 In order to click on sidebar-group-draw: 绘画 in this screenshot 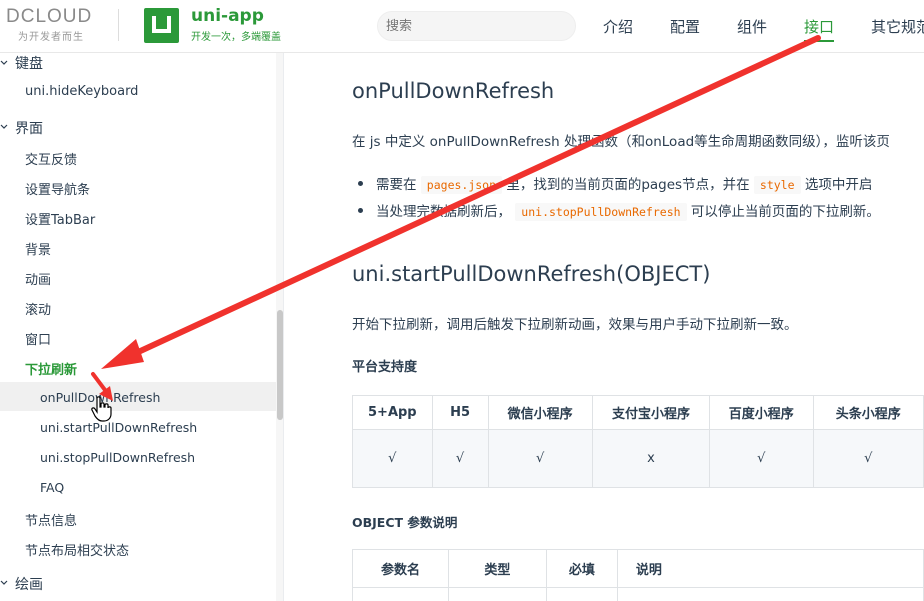, I will do `click(29, 584)`.